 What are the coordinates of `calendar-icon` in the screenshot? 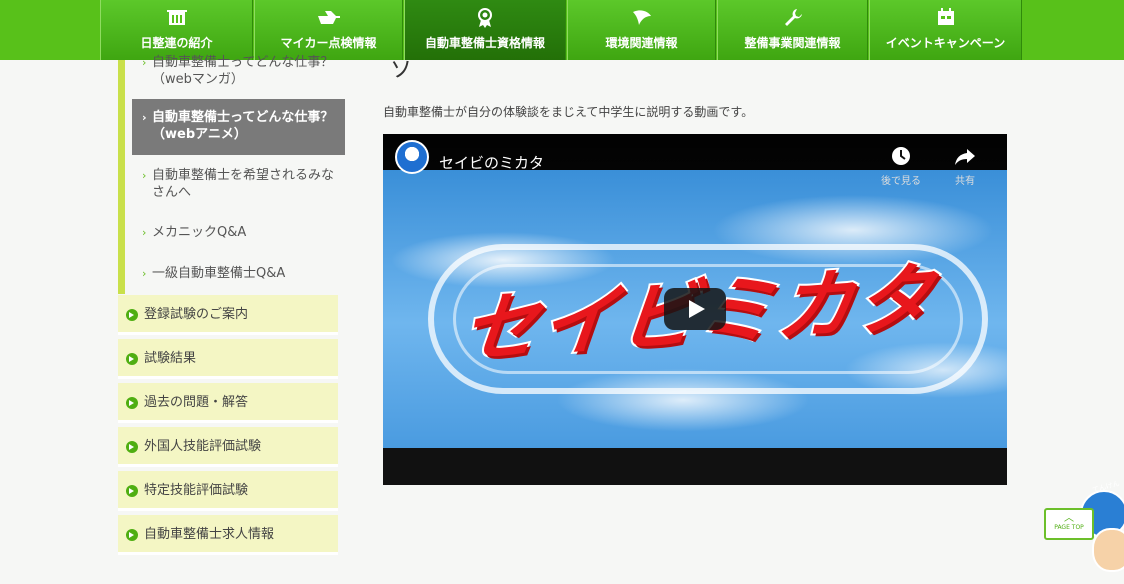 It's located at (945, 18).